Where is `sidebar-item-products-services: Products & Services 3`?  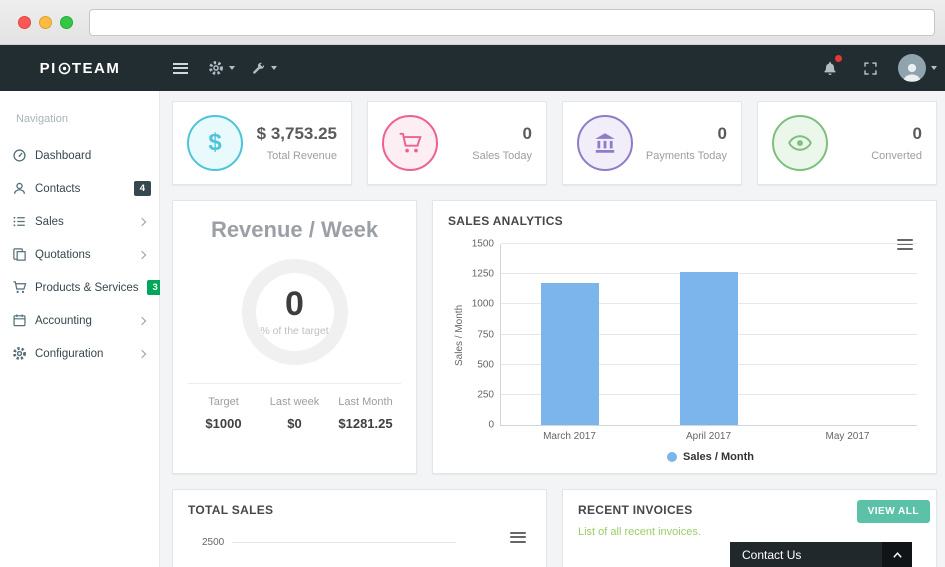
sidebar-item-products-services: Products & Services 3 is located at coordinates (82, 287).